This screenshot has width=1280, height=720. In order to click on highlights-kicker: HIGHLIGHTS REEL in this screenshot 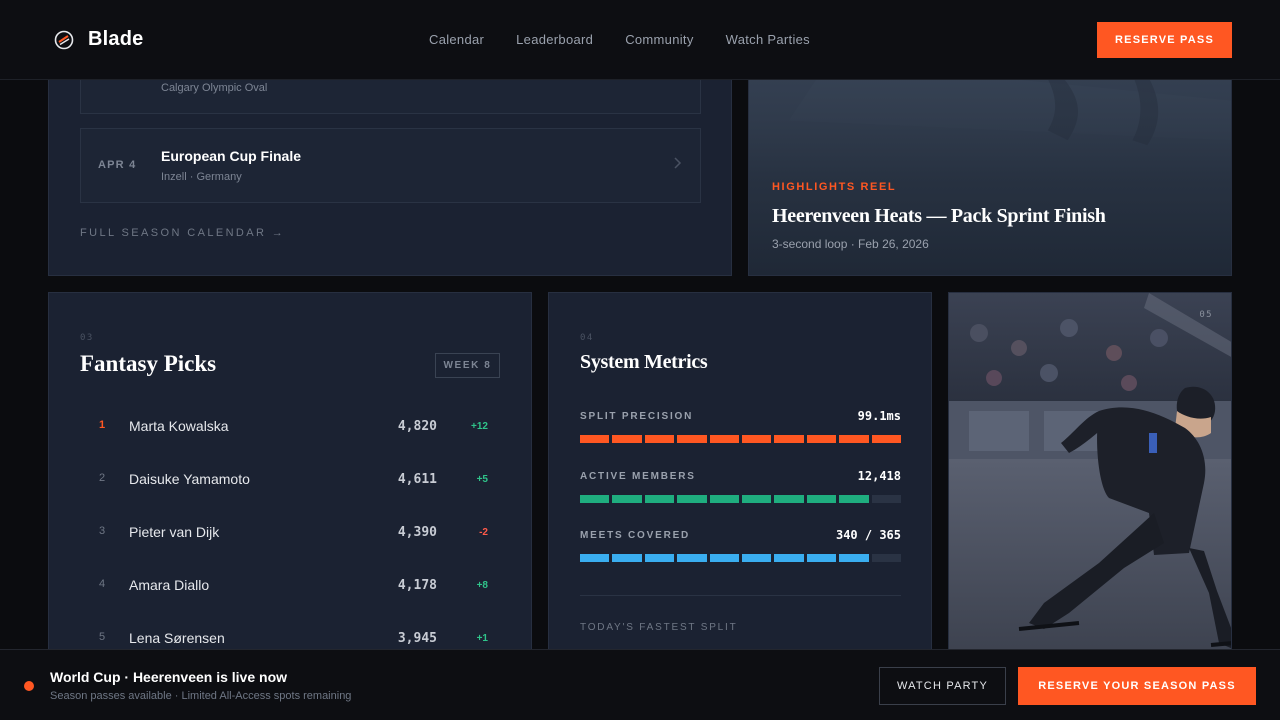, I will do `click(834, 187)`.